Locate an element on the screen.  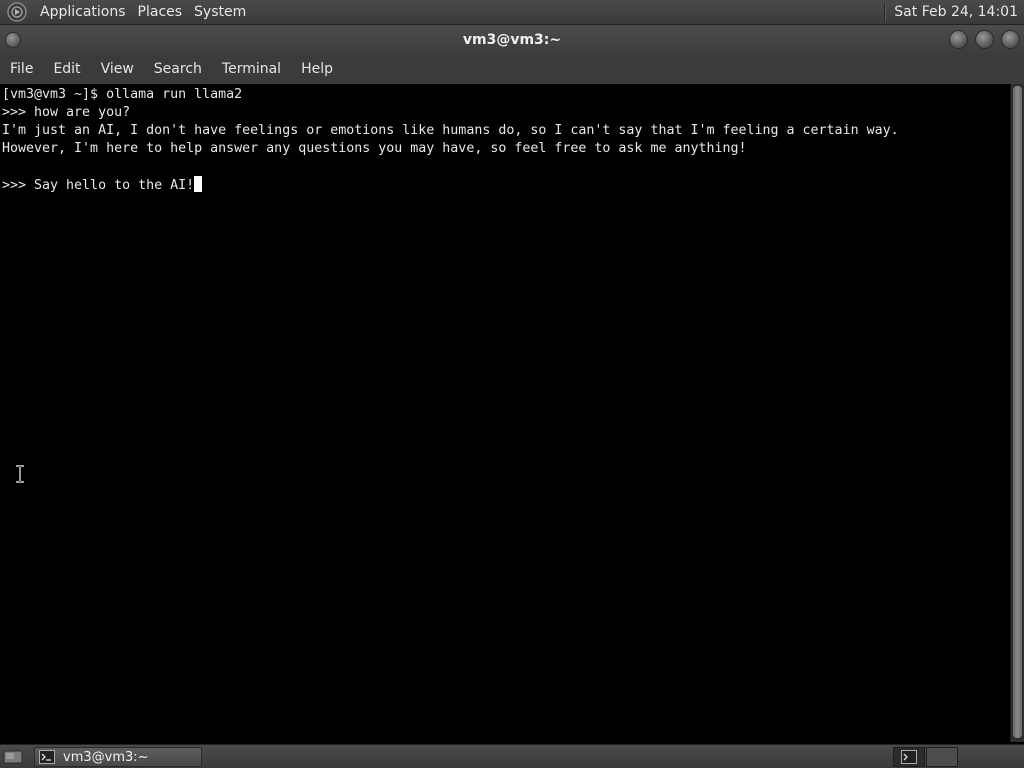
places-menu: Places is located at coordinates (160, 12).